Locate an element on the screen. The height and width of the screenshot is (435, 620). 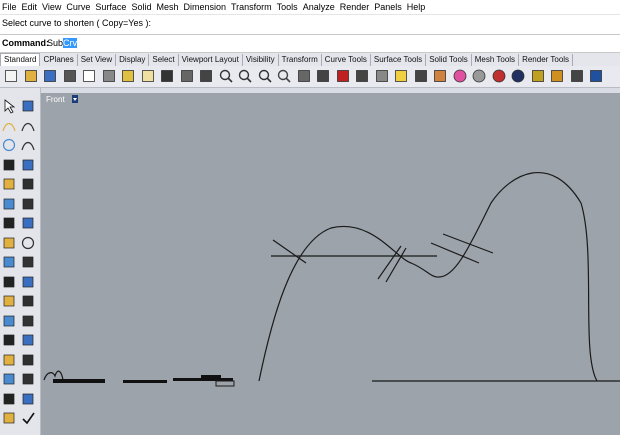
trim-icon is located at coordinates (28, 321).